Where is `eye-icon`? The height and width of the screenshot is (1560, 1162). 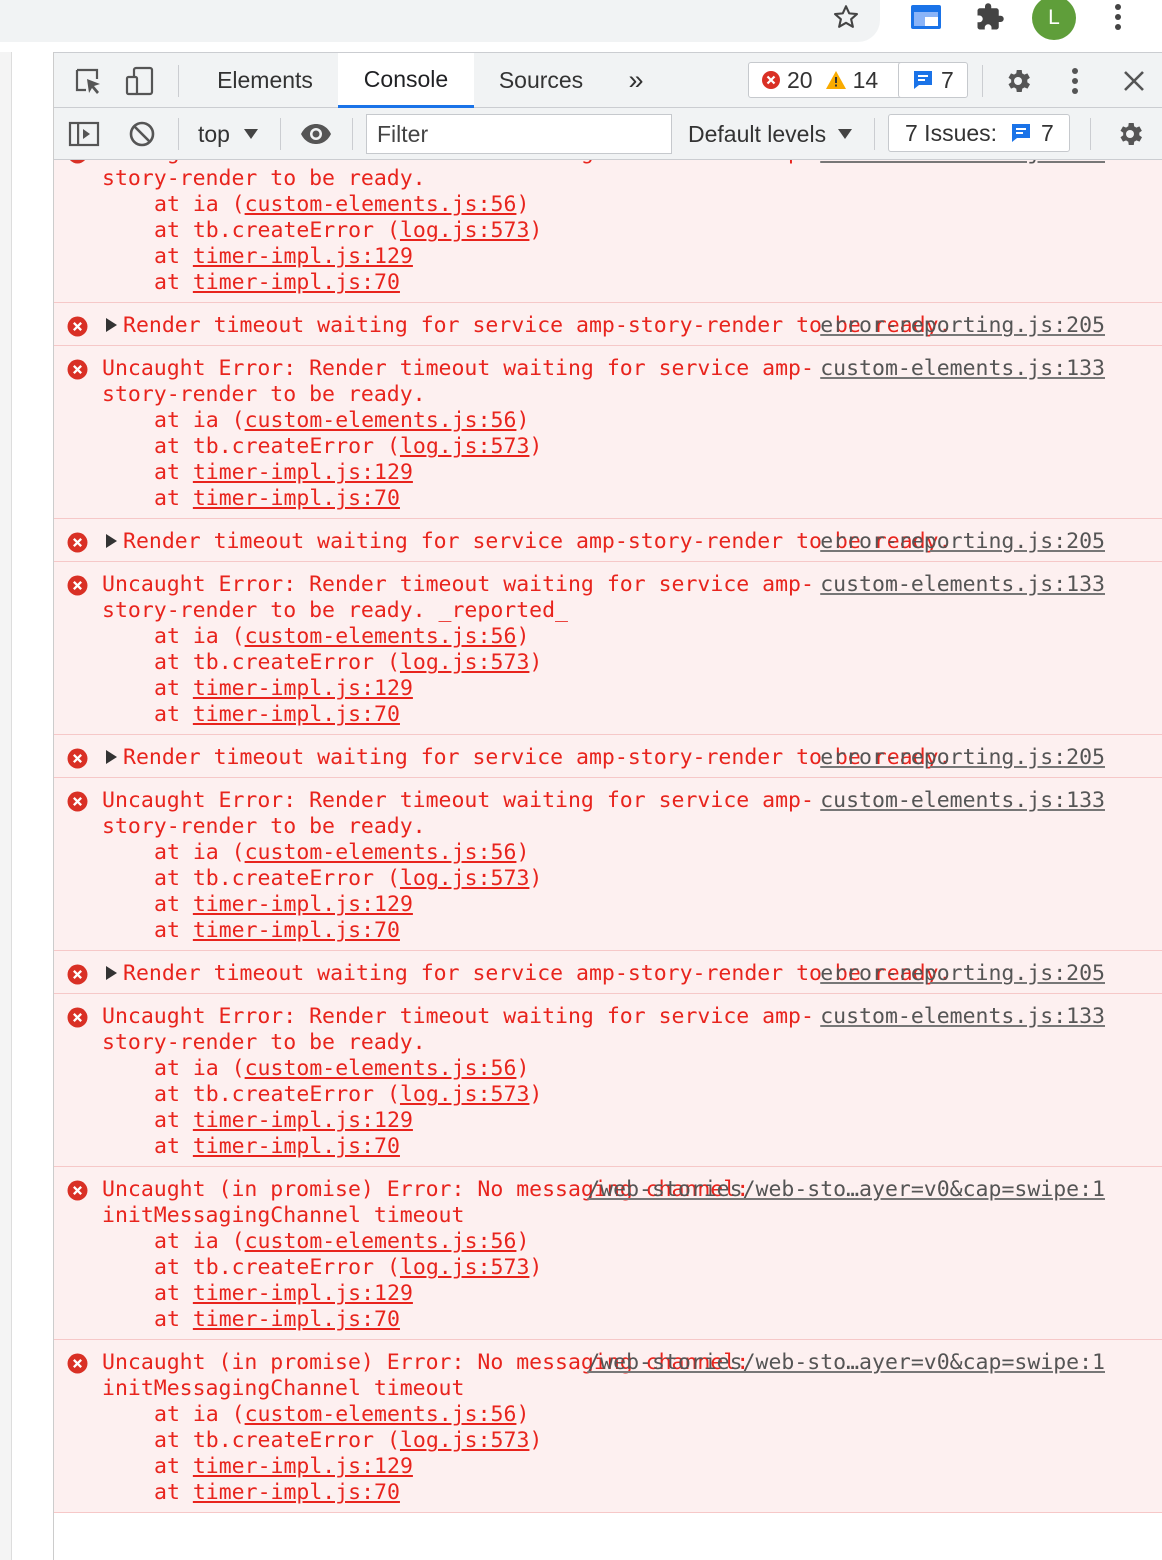
eye-icon is located at coordinates (316, 134).